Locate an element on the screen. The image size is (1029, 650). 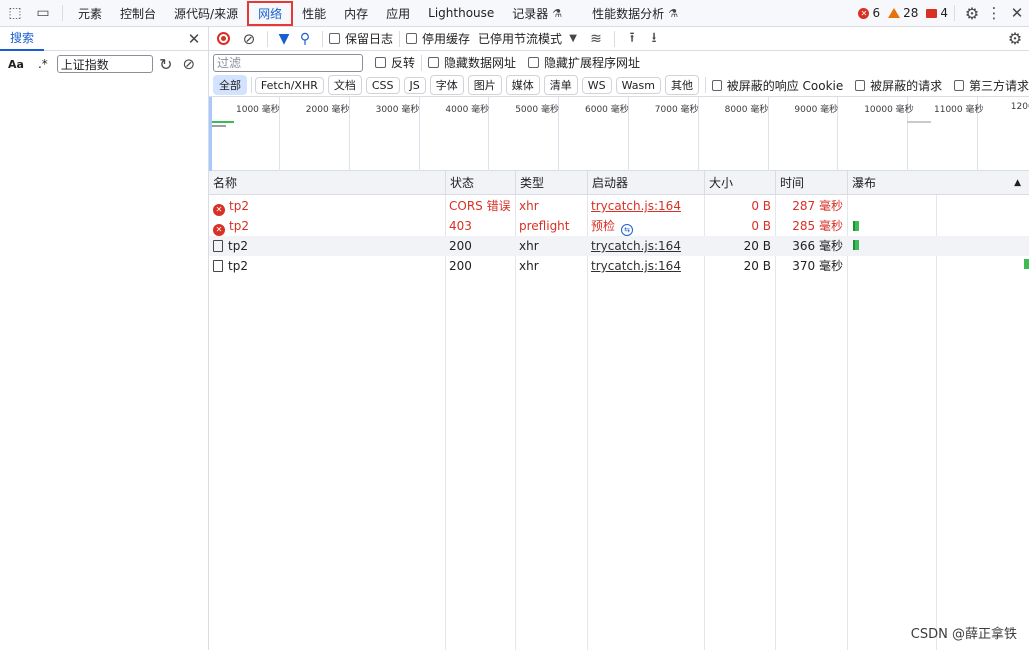
overview-tick-label: 6000 毫秒 is located at coordinates (607, 110).